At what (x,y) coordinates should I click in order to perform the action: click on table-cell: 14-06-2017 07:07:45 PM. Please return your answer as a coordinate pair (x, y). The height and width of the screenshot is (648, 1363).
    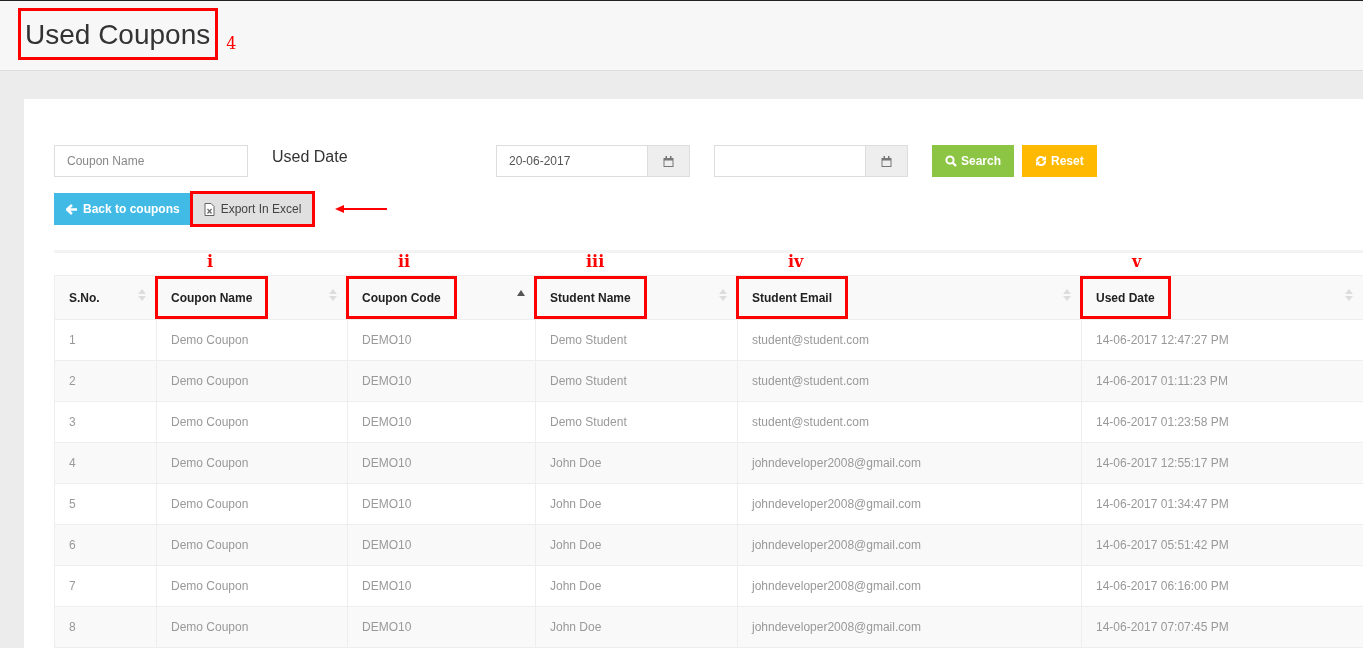
    Looking at the image, I should click on (1222, 627).